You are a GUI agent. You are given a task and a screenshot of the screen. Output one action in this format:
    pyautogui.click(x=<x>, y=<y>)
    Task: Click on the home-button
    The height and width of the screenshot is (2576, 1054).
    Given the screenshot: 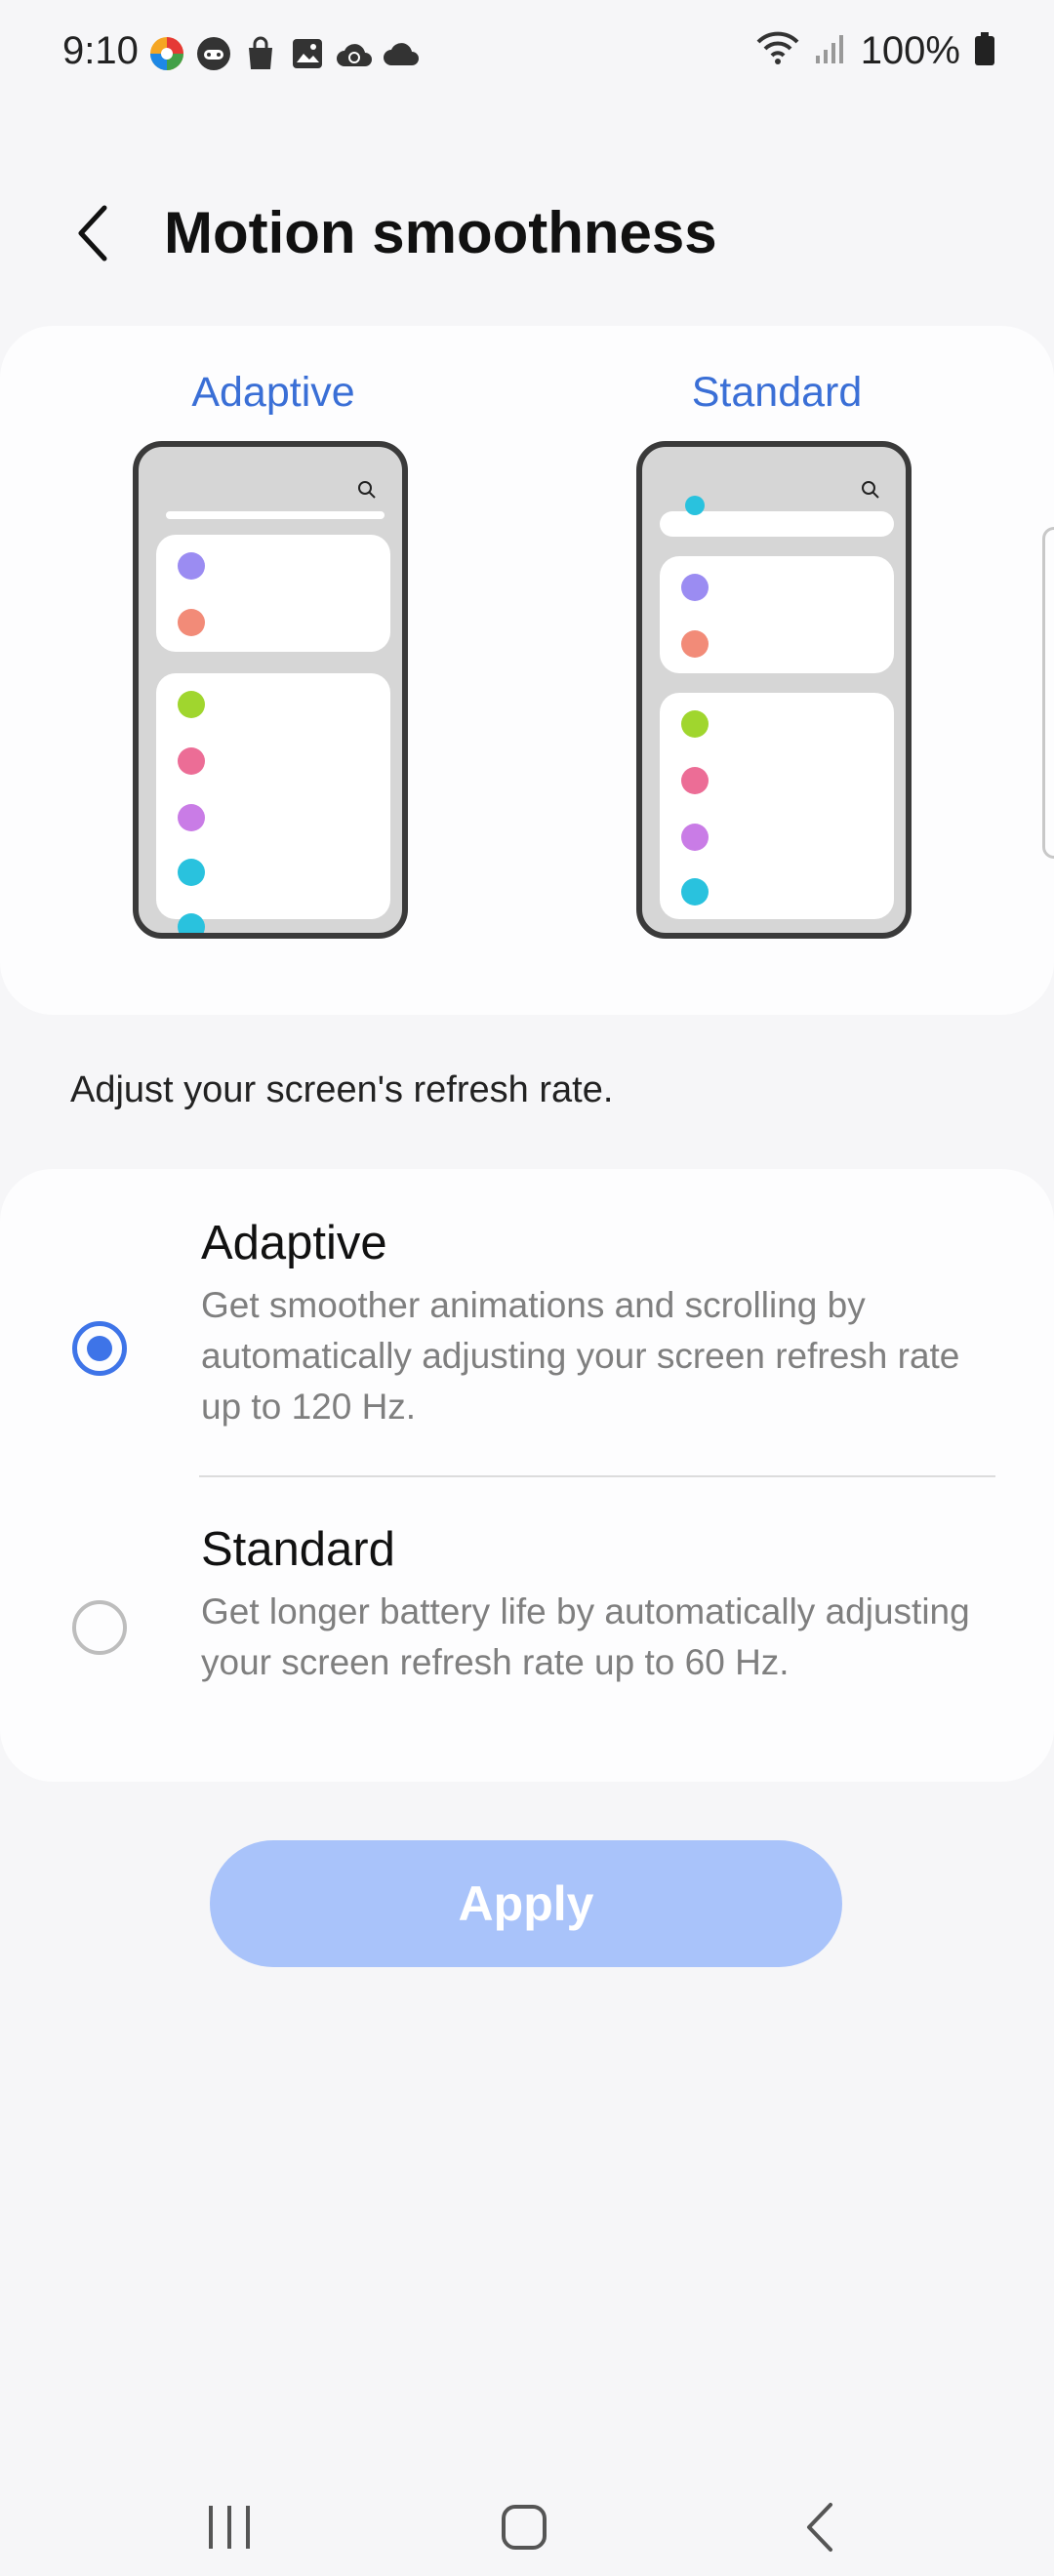 What is the action you would take?
    pyautogui.click(x=524, y=2527)
    